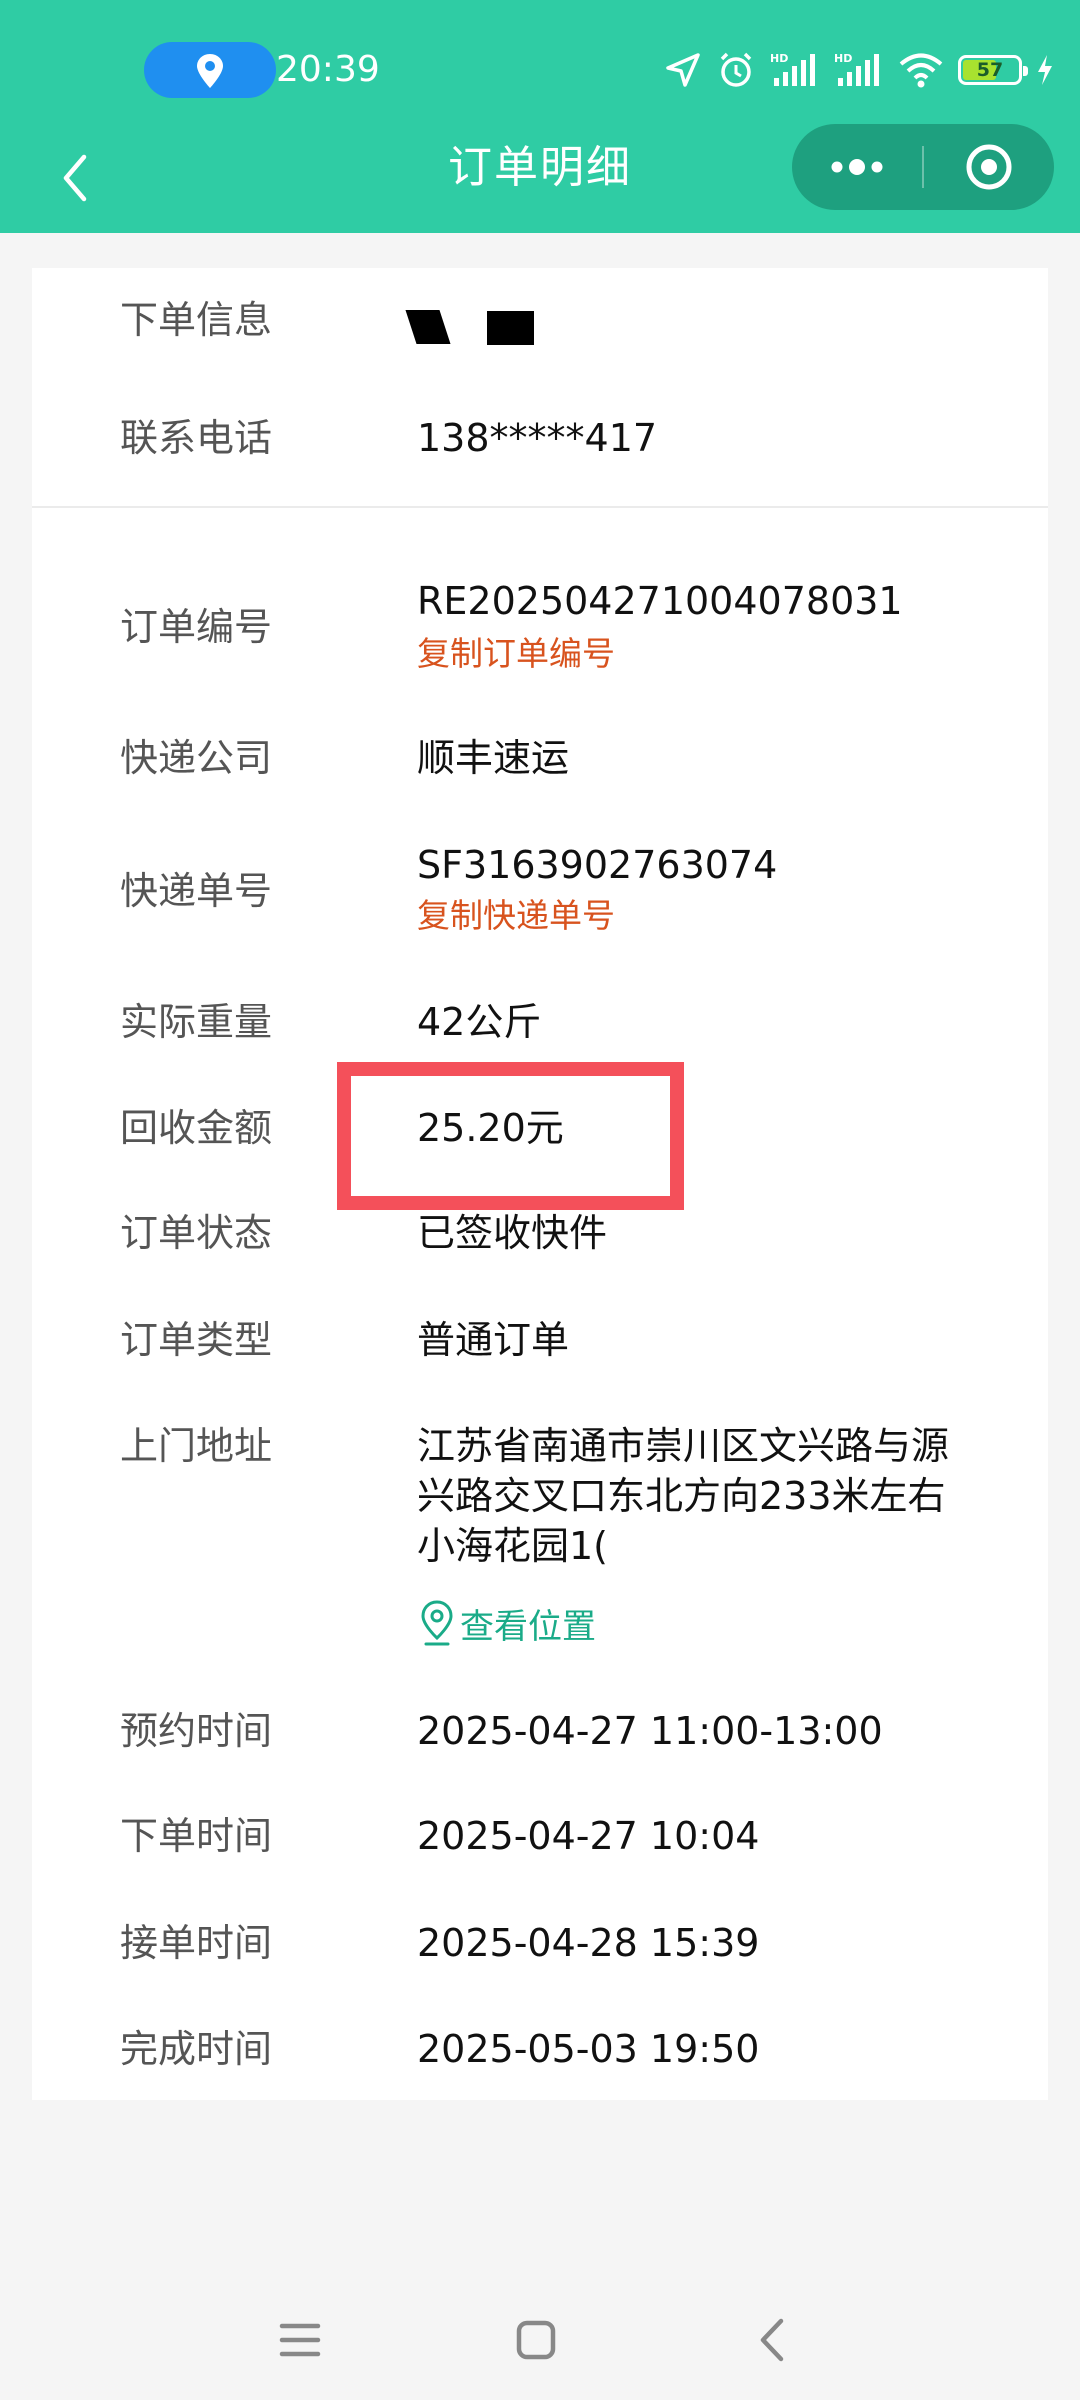 This screenshot has width=1080, height=2400. What do you see at coordinates (437, 1623) in the screenshot?
I see `map-pin-icon` at bounding box center [437, 1623].